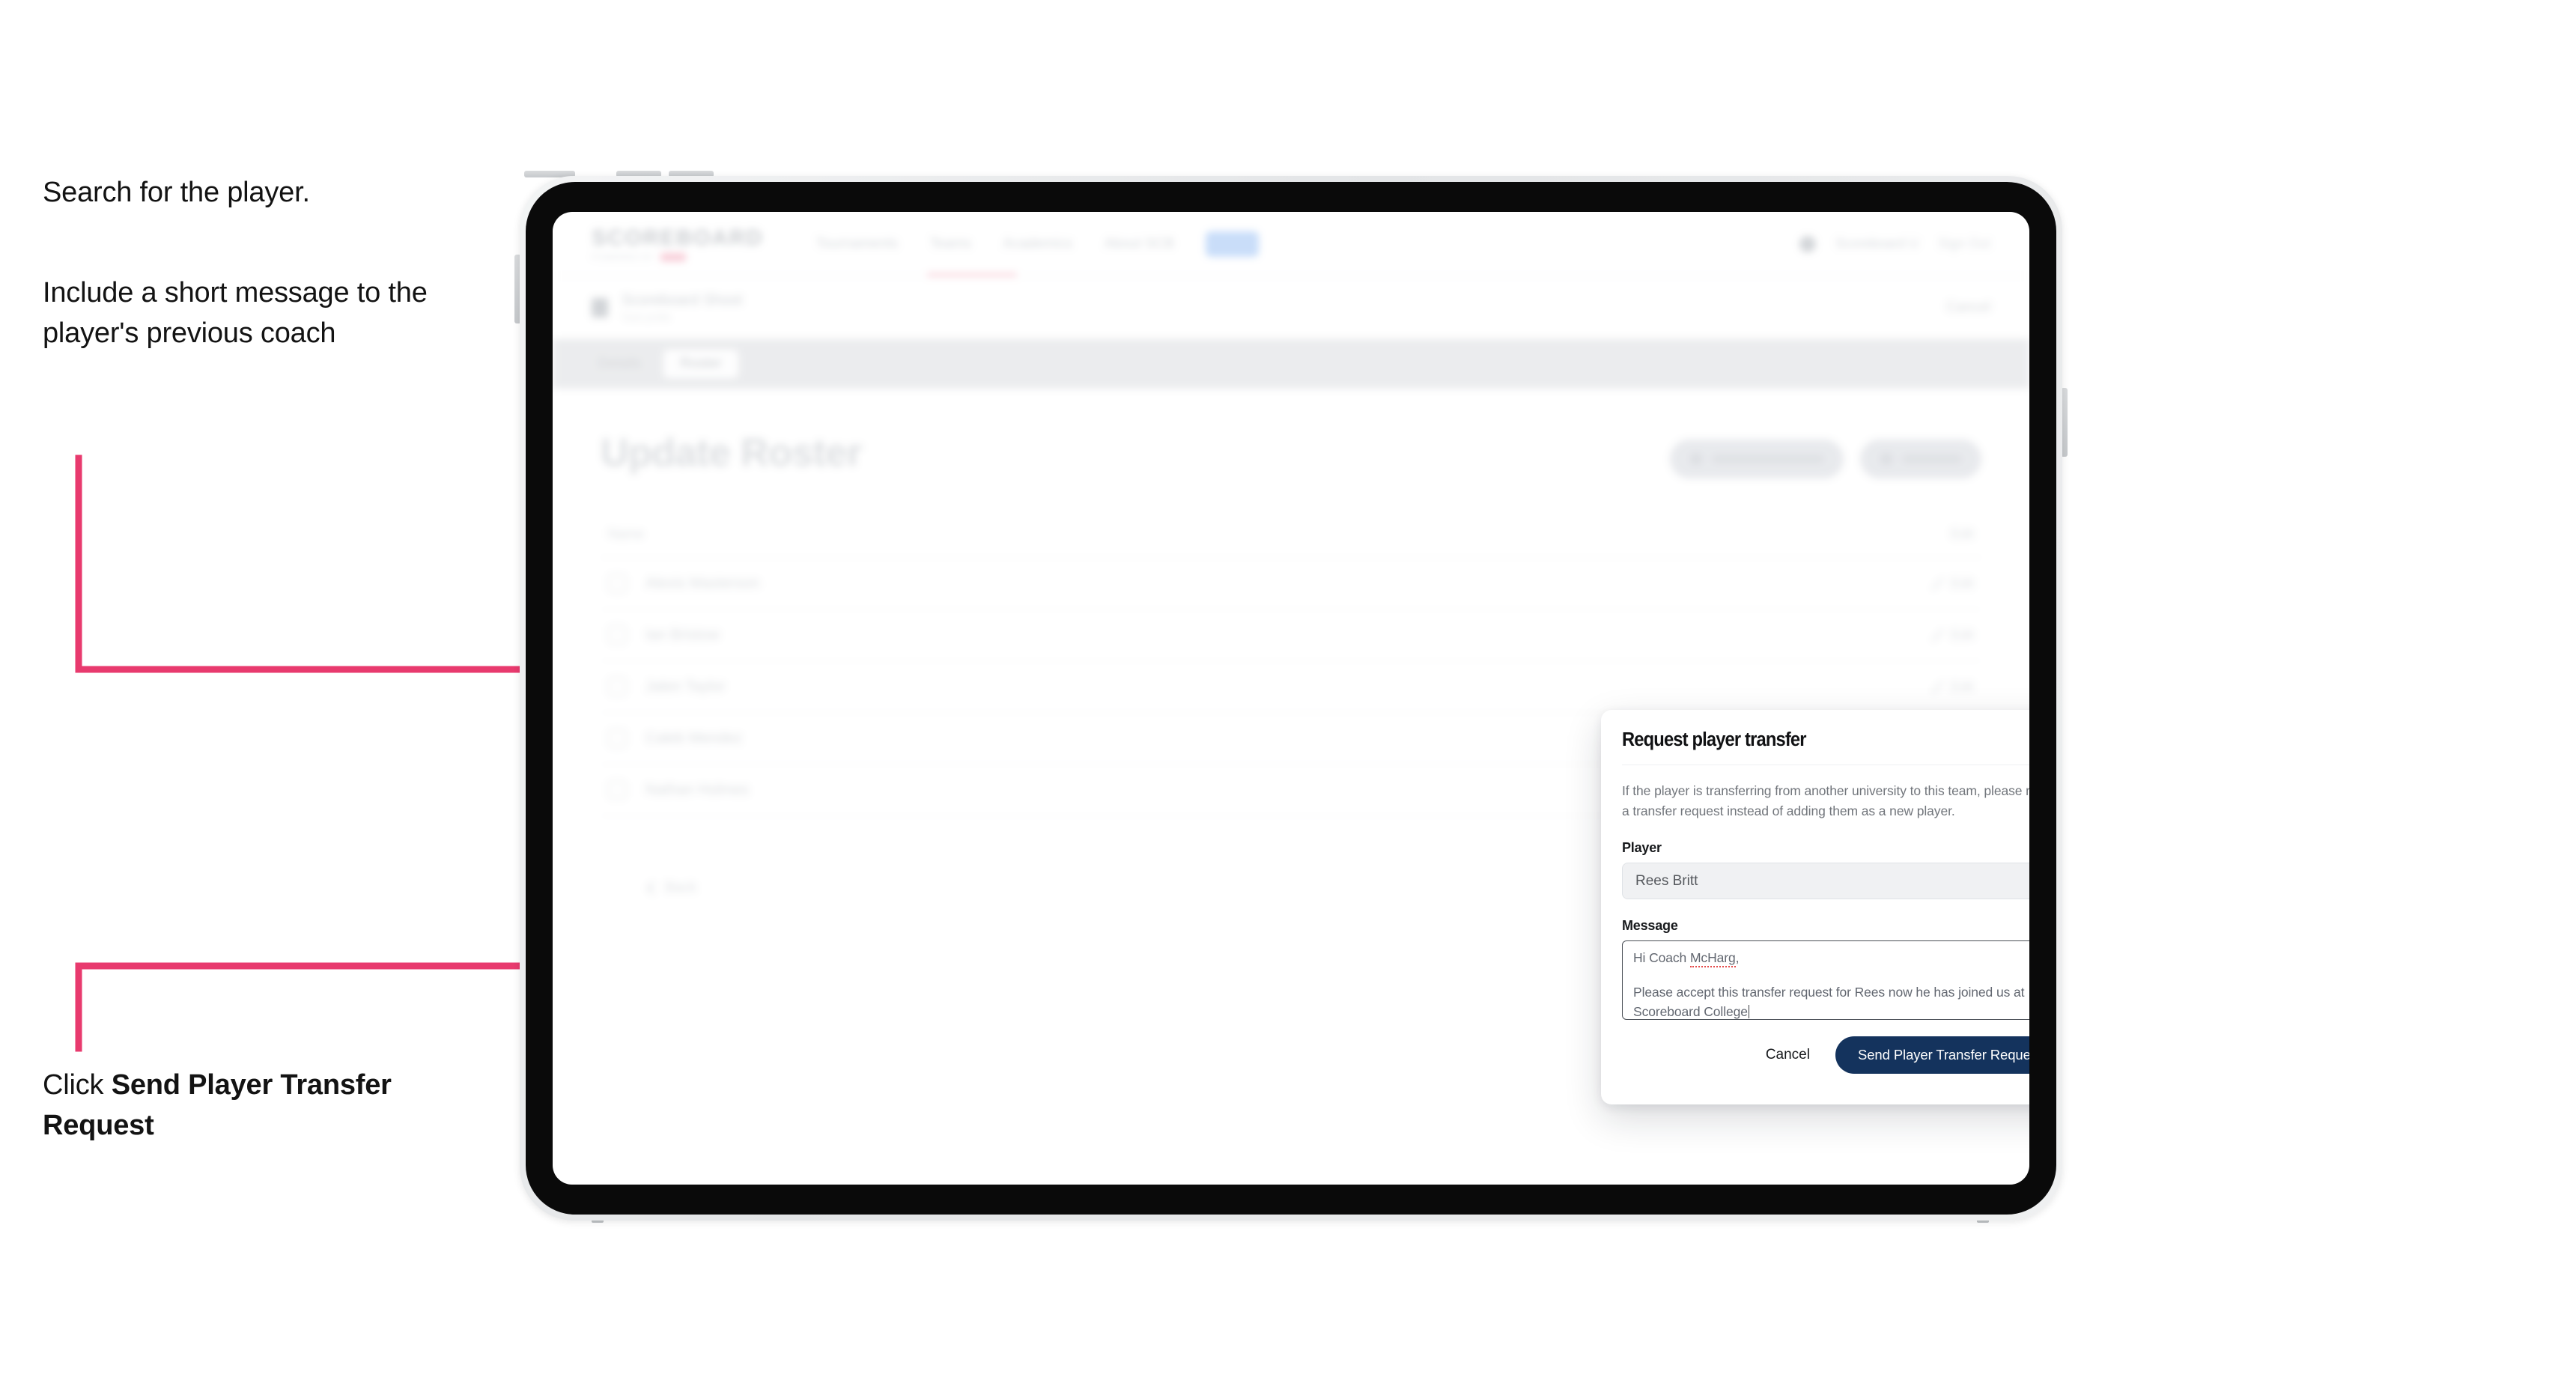 The image size is (2576, 1386). What do you see at coordinates (678, 237) in the screenshot?
I see `logo-wordmark: SCOREBOARD` at bounding box center [678, 237].